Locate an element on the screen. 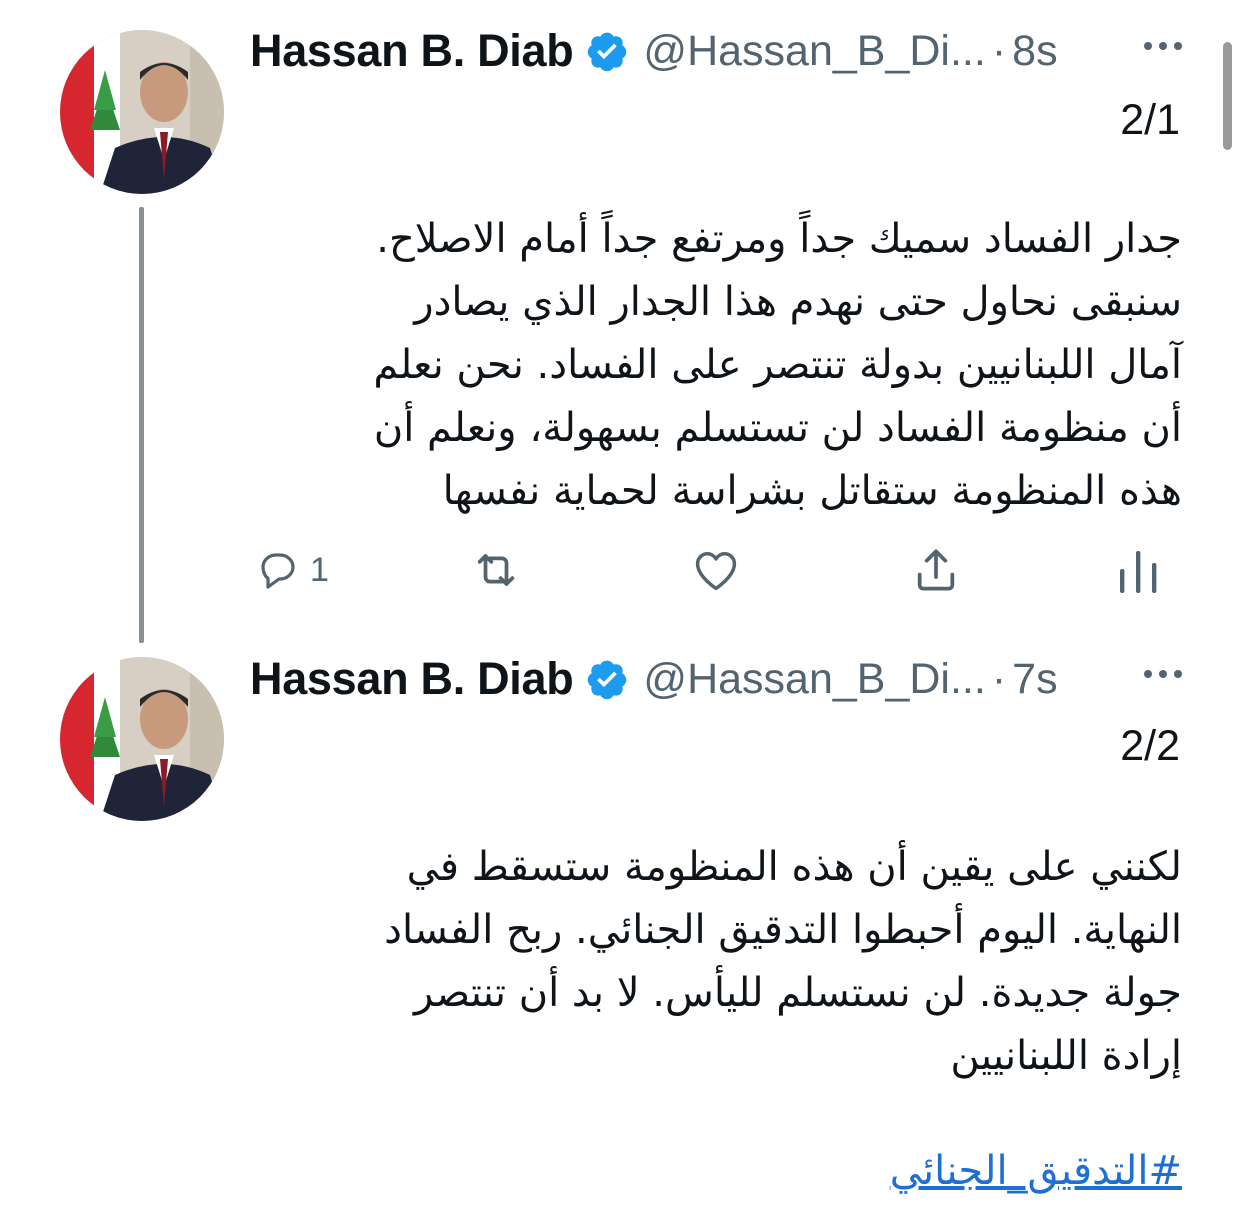 The height and width of the screenshot is (1224, 1242). reply-button: 1 is located at coordinates (291, 570).